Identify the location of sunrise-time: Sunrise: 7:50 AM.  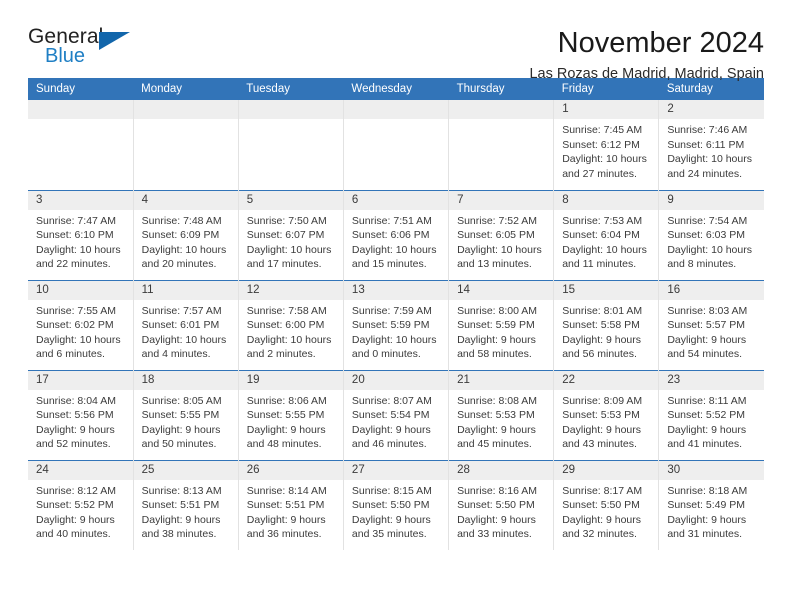
(286, 220).